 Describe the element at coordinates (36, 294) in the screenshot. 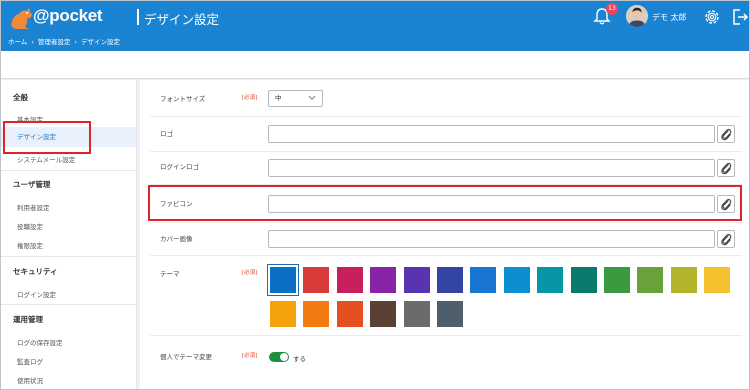

I see `sidebar-item-login-settings: ログイン設定` at that location.